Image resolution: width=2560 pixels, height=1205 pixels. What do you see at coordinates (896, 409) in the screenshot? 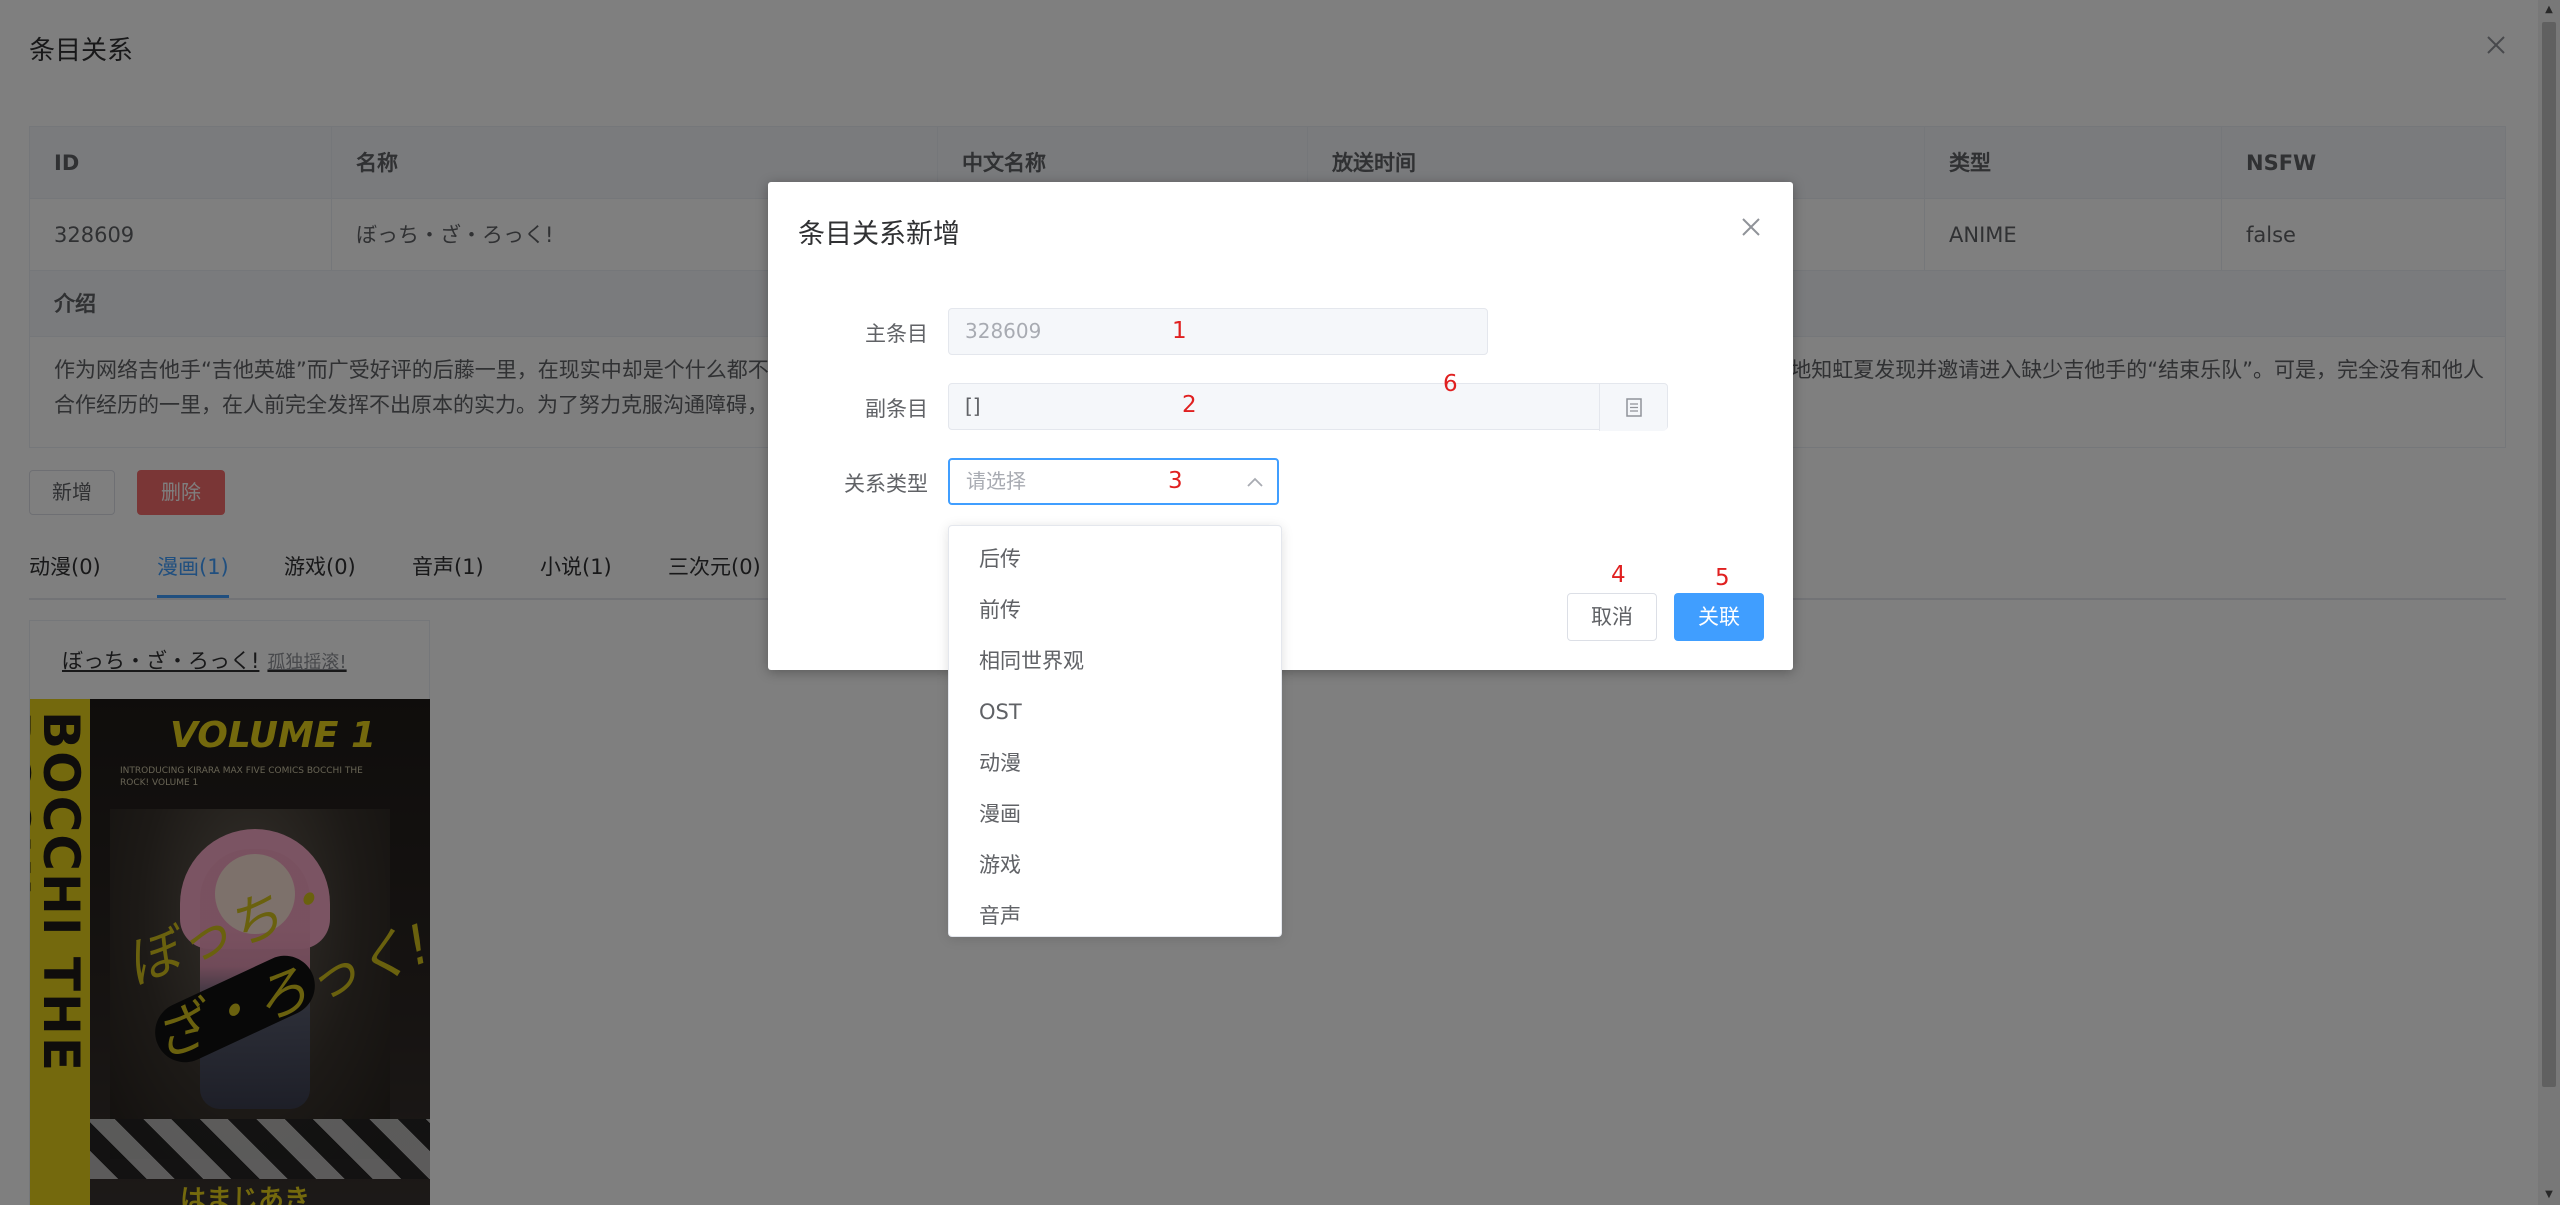
I see `sub-subject-label: 副条目` at bounding box center [896, 409].